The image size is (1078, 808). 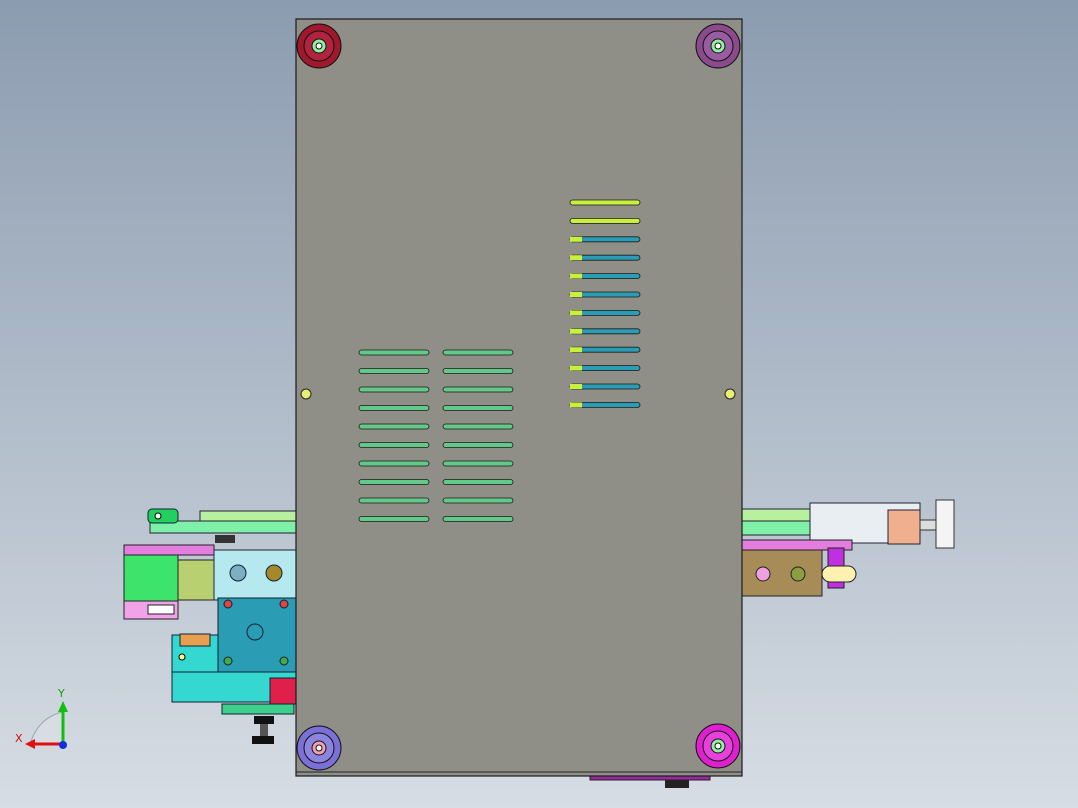 What do you see at coordinates (250, 516) in the screenshot?
I see `left-top-rail` at bounding box center [250, 516].